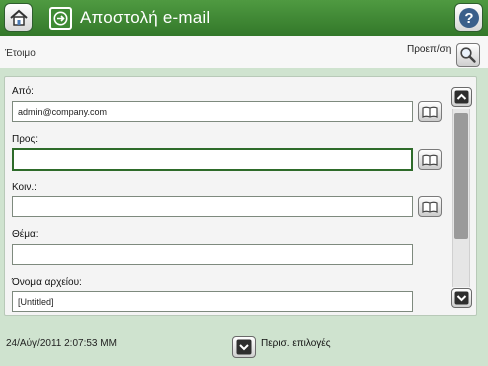 The height and width of the screenshot is (366, 488). I want to click on help-icon: ?, so click(469, 18).